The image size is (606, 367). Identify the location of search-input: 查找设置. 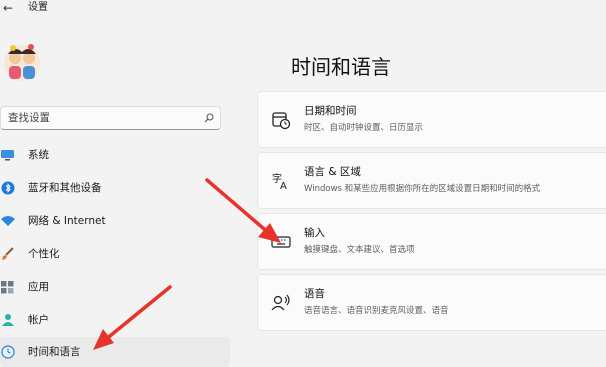
(29, 118).